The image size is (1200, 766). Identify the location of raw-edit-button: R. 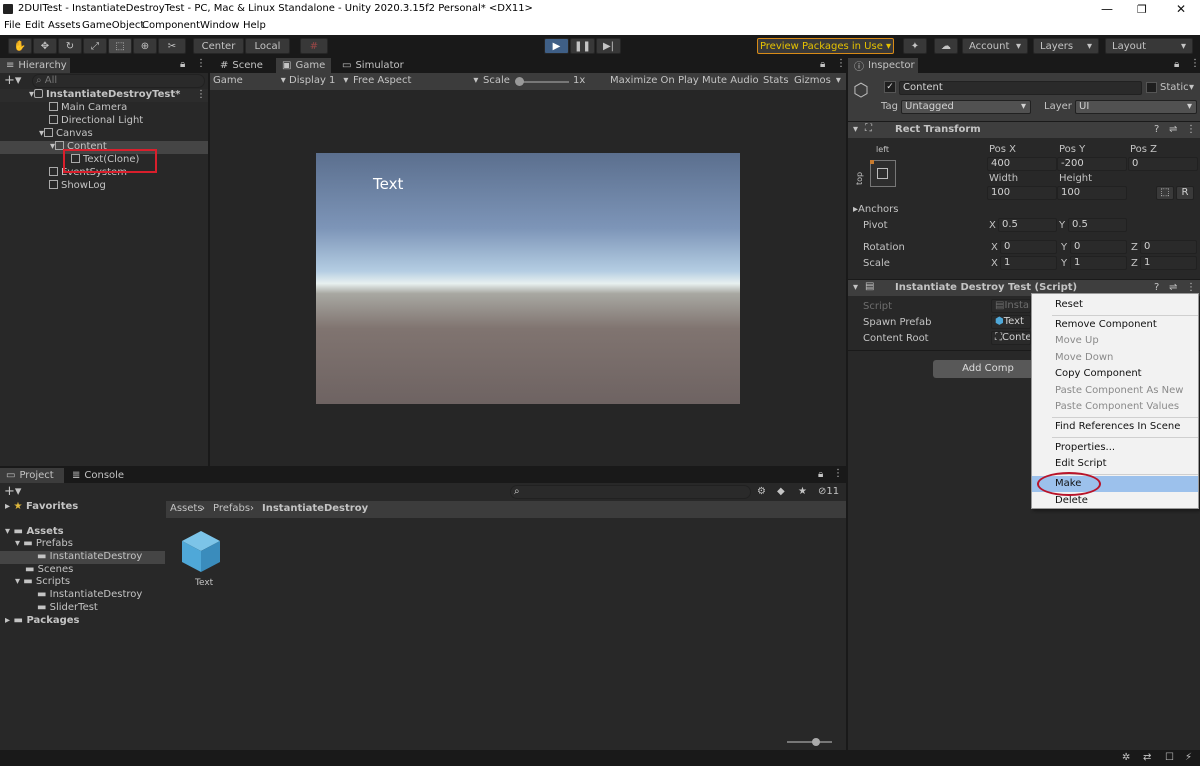
(1185, 193).